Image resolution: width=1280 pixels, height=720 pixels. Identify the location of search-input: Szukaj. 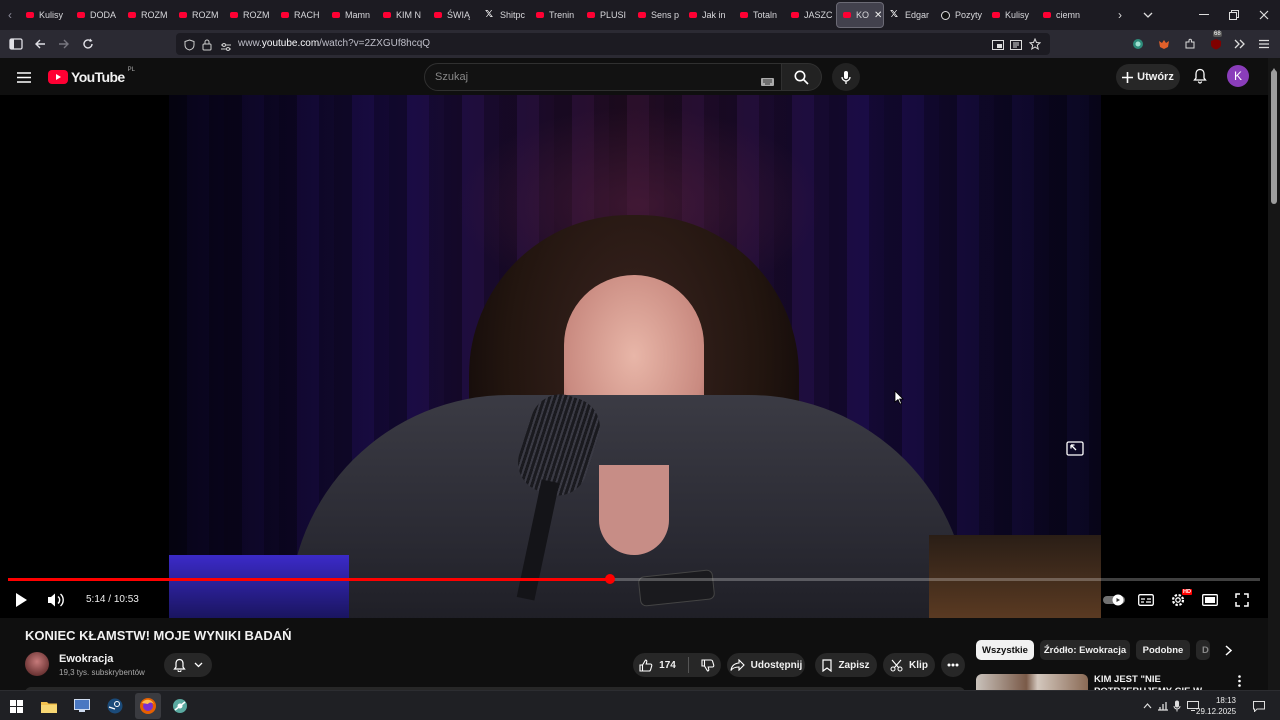
(603, 77).